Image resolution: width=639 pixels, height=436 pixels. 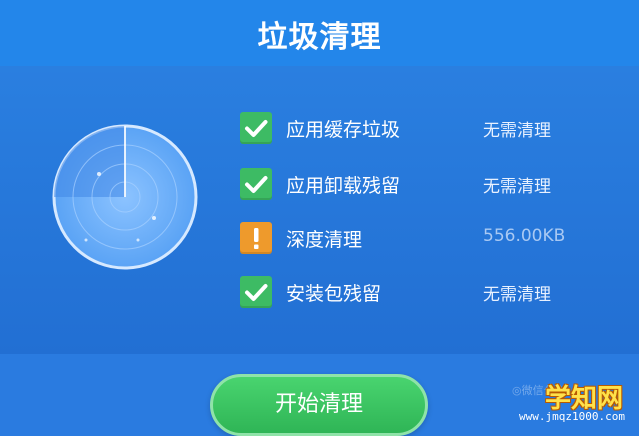 What do you see at coordinates (567, 404) in the screenshot?
I see `watermark-logo: 学知网 www.jmqz1000.com` at bounding box center [567, 404].